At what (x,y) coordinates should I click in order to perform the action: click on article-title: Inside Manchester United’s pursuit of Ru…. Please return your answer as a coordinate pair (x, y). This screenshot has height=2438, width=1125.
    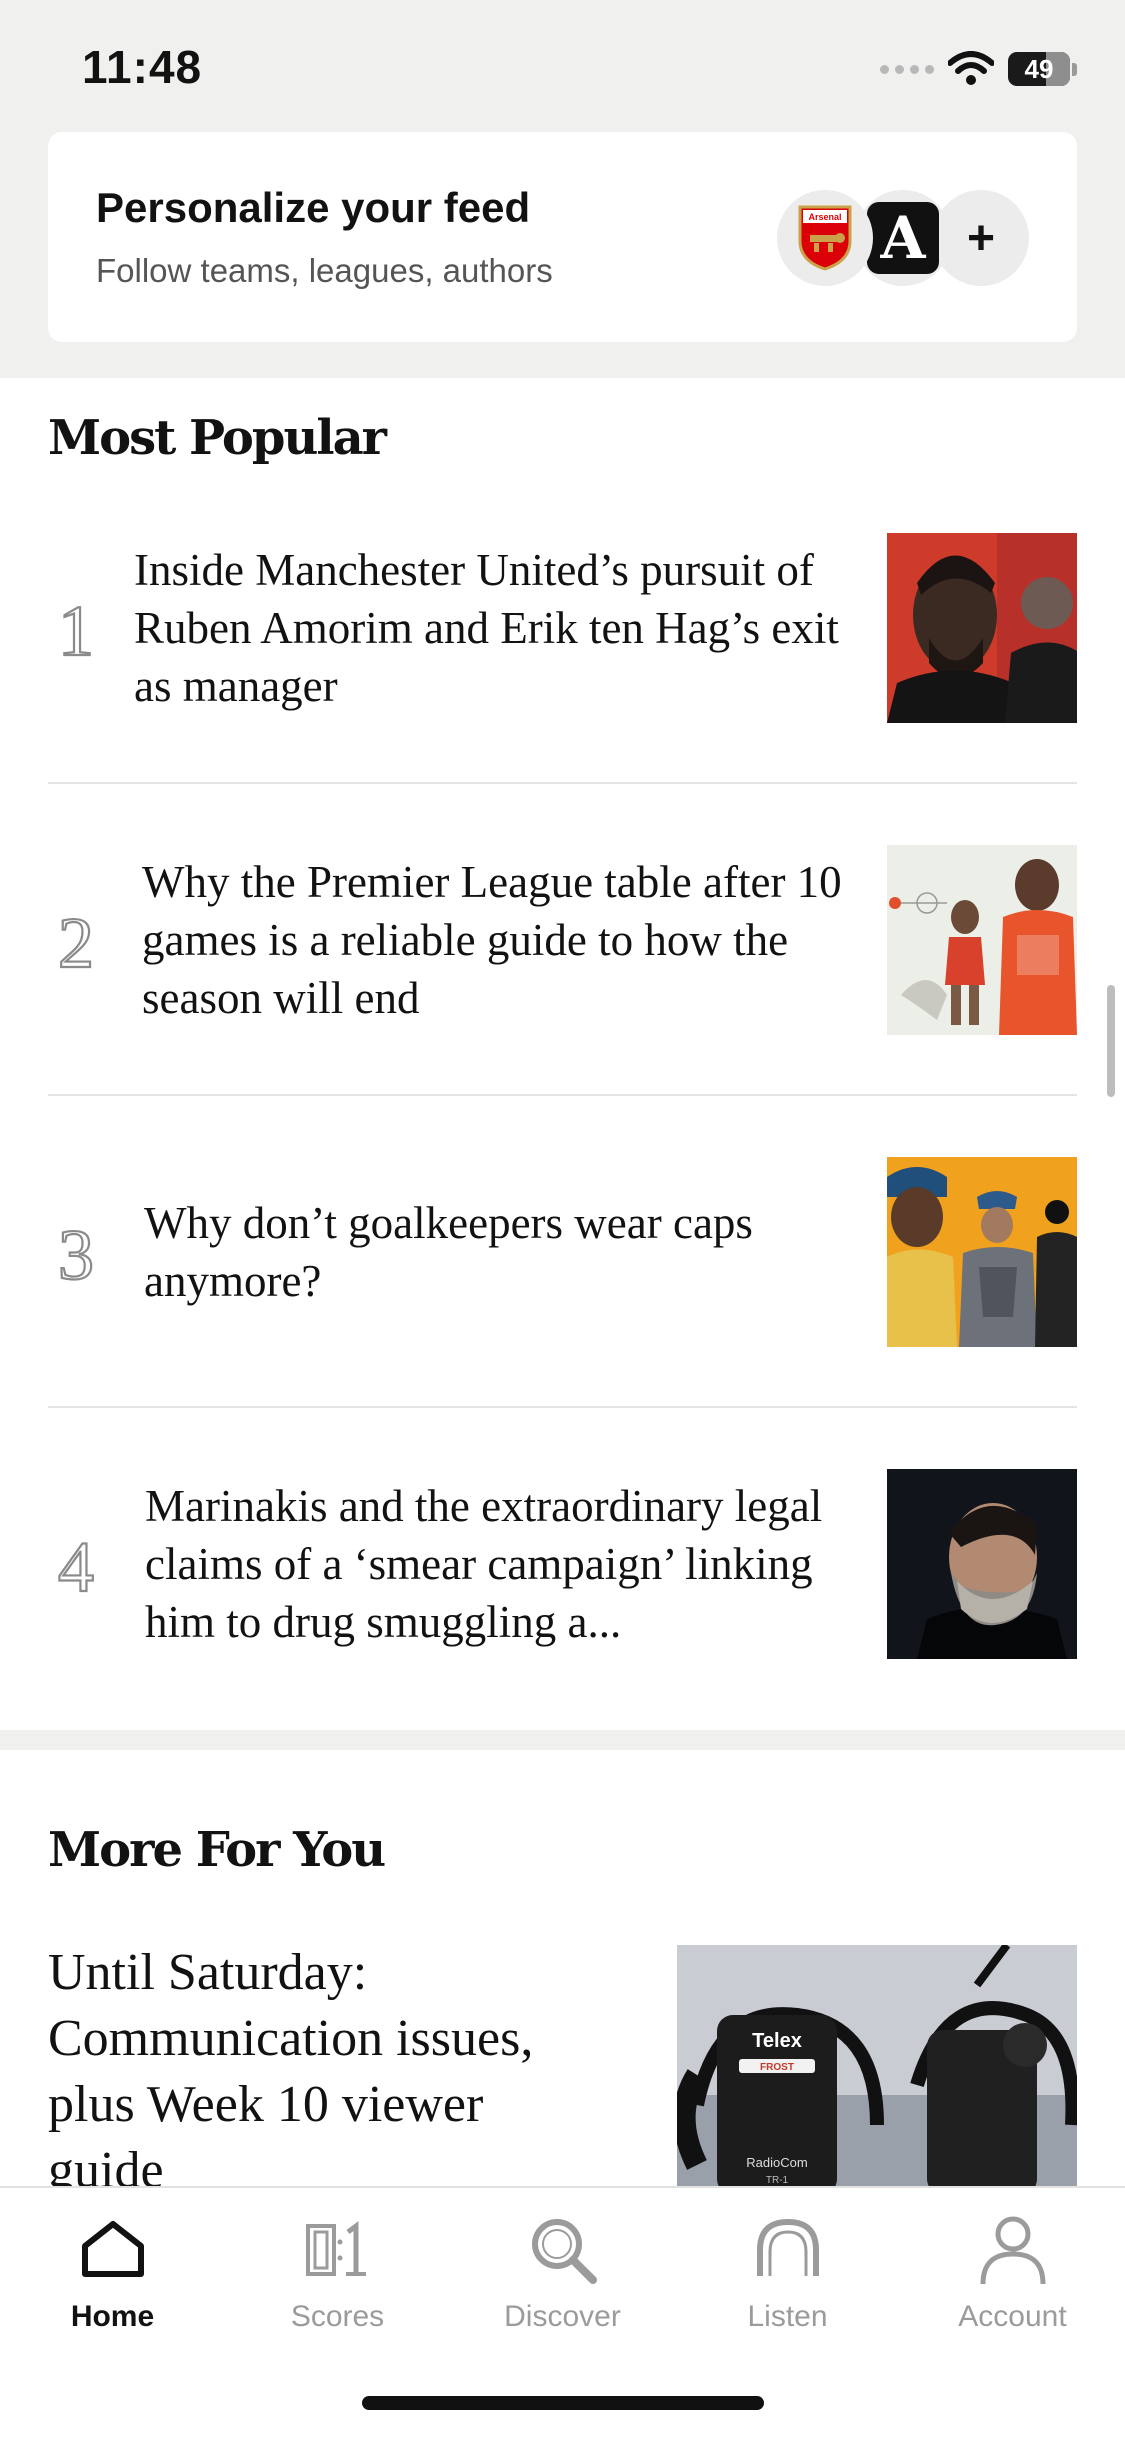
    Looking at the image, I should click on (486, 628).